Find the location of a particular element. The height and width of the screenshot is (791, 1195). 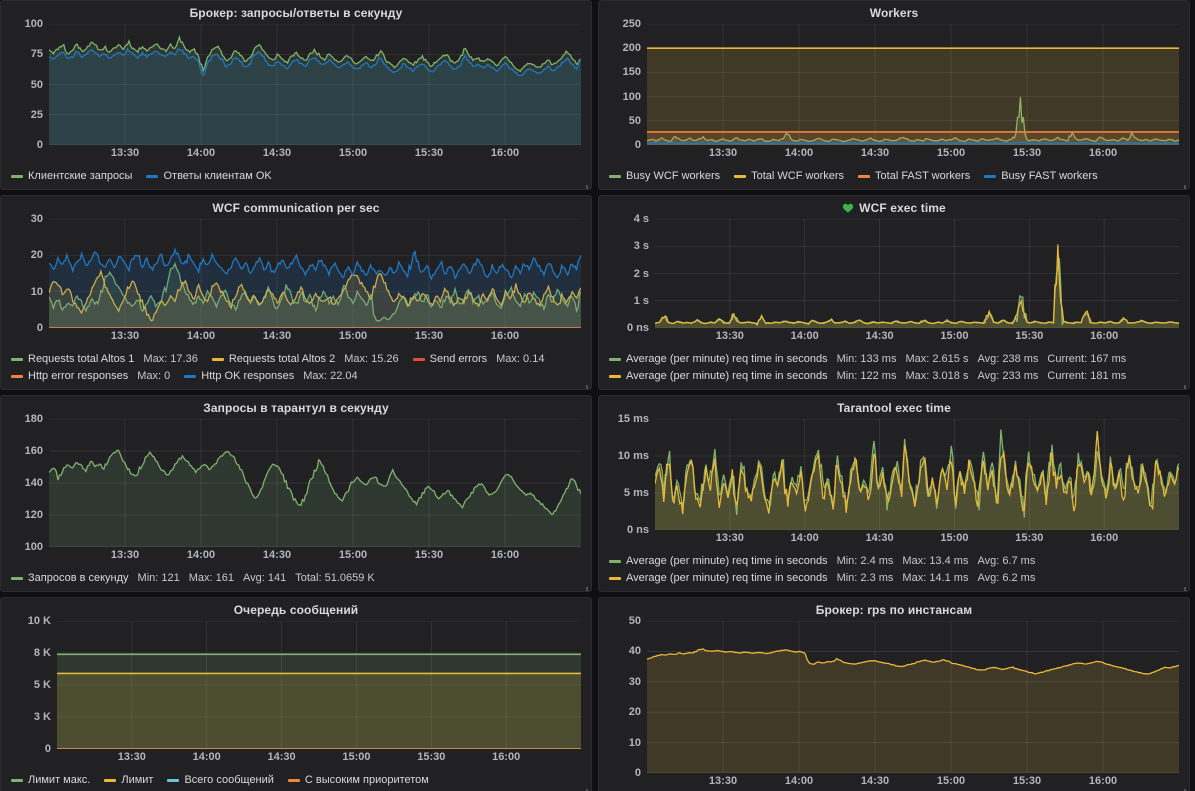

panel-title-text: WCF communication per sec is located at coordinates (296, 208).